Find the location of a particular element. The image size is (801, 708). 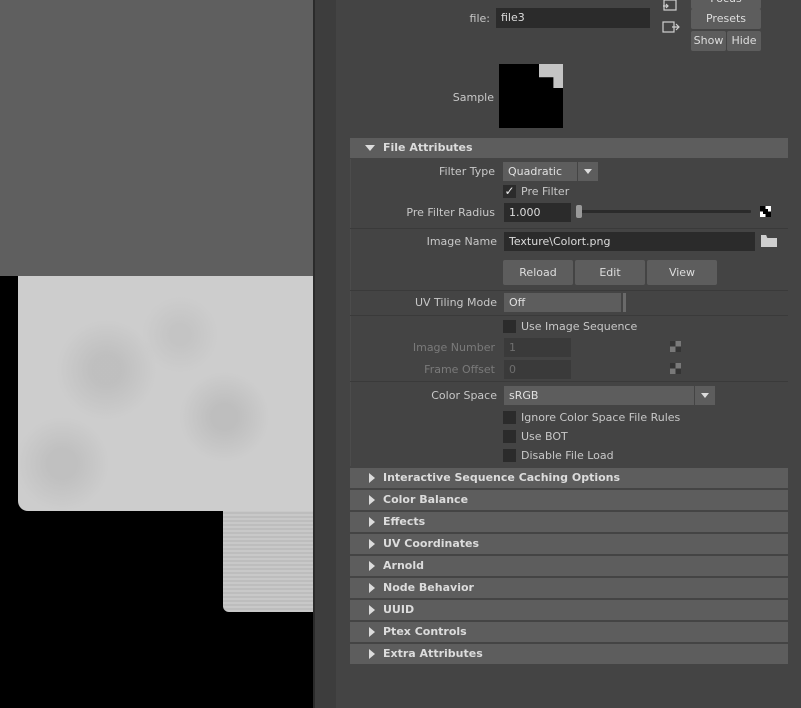

focus-button: Focus is located at coordinates (726, 4).